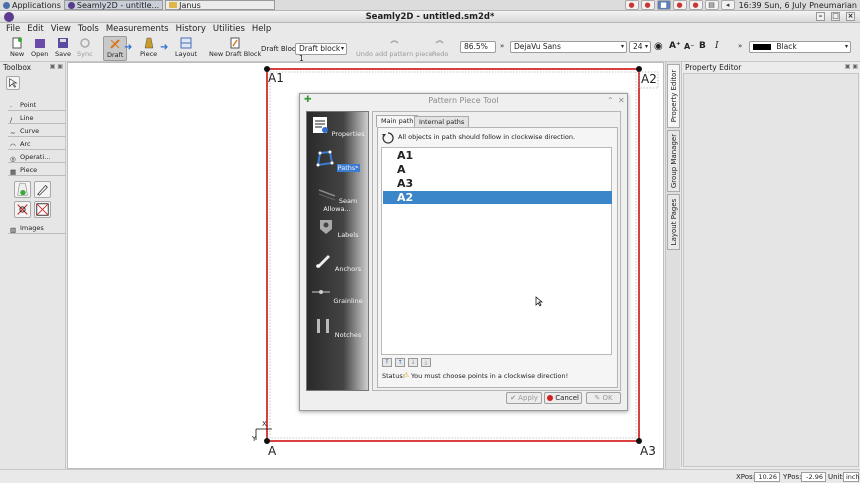 The height and width of the screenshot is (483, 860). Describe the element at coordinates (762, 47) in the screenshot. I see `color-swatch` at that location.